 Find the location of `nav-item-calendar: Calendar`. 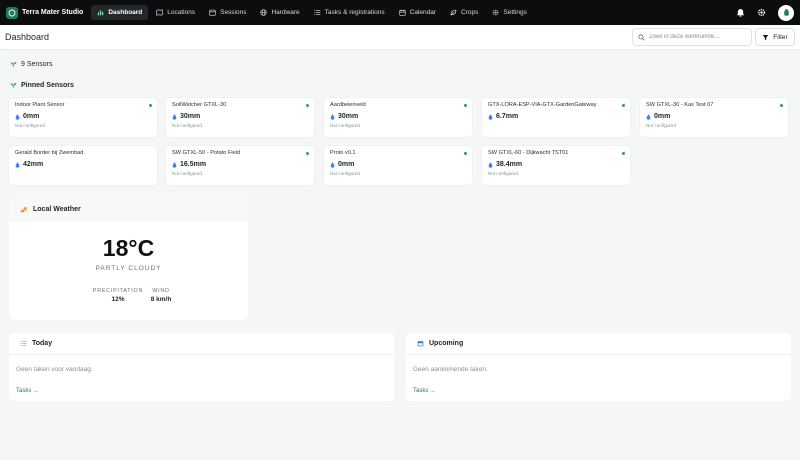

nav-item-calendar: Calendar is located at coordinates (417, 12).